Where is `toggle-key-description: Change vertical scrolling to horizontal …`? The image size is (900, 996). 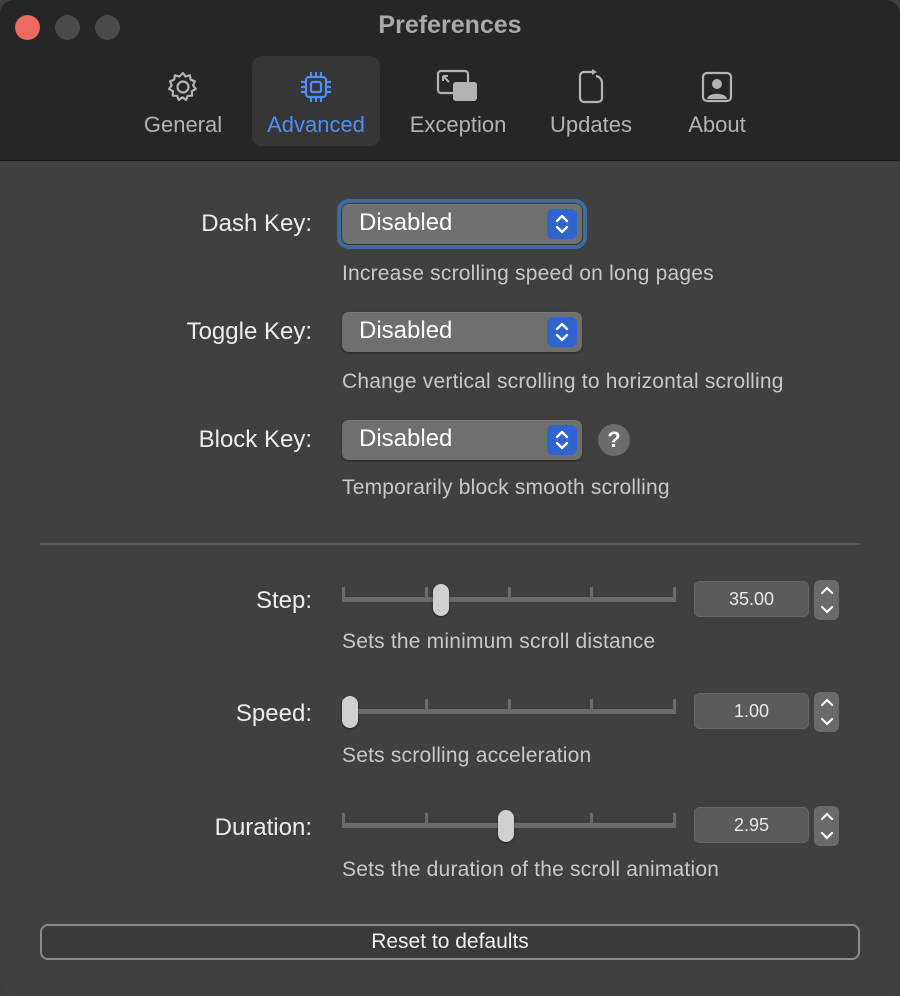
toggle-key-description: Change vertical scrolling to horizontal … is located at coordinates (563, 381).